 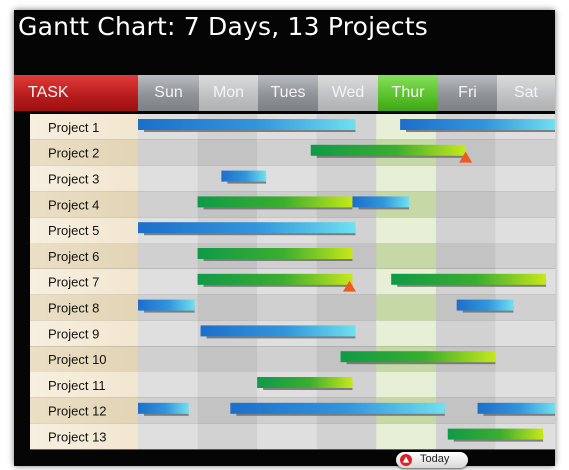 What do you see at coordinates (73, 179) in the screenshot?
I see `task-label: Project 3` at bounding box center [73, 179].